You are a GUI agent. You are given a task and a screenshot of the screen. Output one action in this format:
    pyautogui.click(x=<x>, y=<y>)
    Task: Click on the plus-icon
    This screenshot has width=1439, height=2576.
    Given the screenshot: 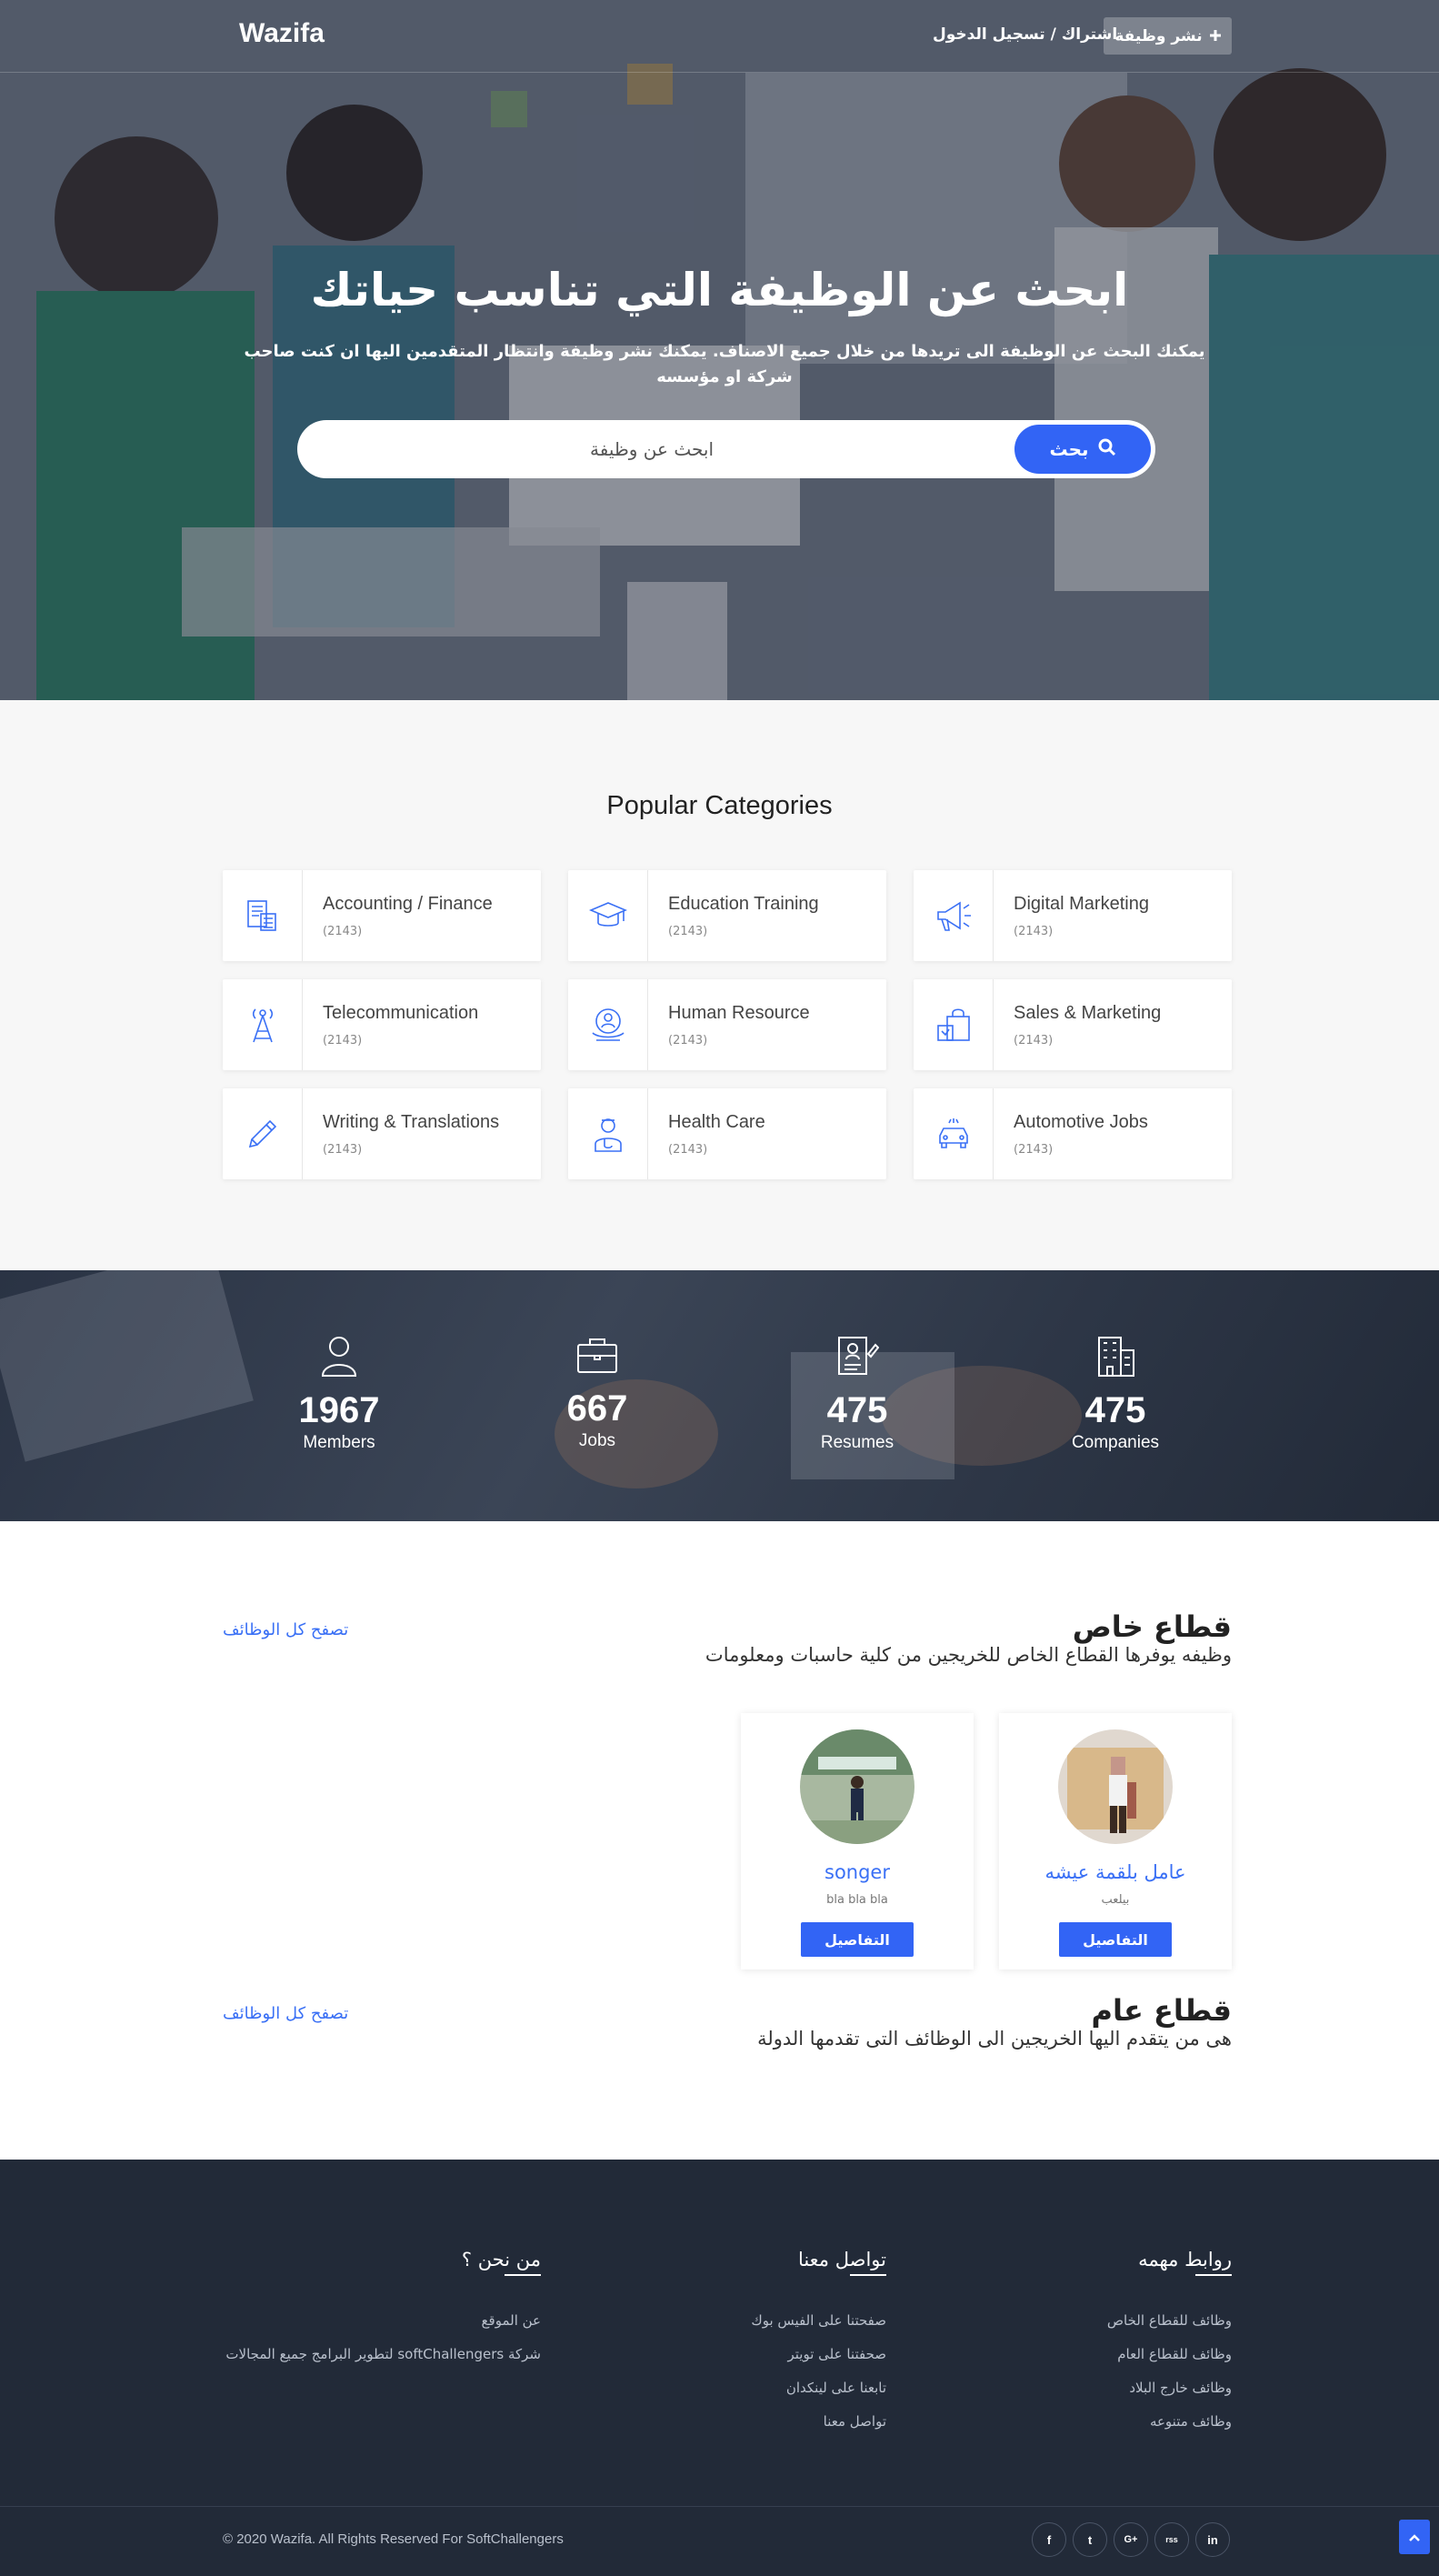 What is the action you would take?
    pyautogui.click(x=1215, y=36)
    